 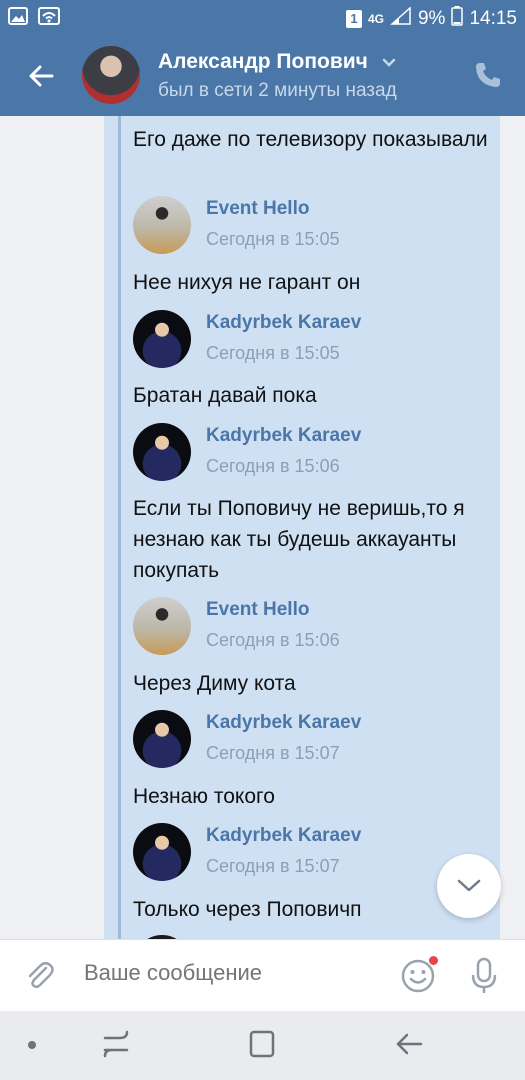 I want to click on image-icon, so click(x=18, y=18).